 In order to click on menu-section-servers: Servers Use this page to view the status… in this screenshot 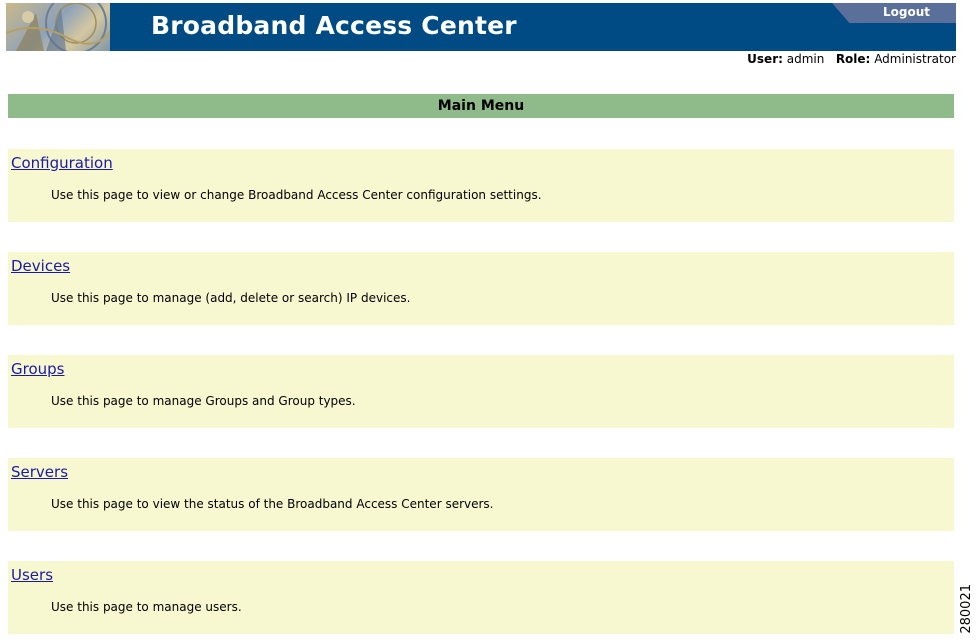, I will do `click(481, 494)`.